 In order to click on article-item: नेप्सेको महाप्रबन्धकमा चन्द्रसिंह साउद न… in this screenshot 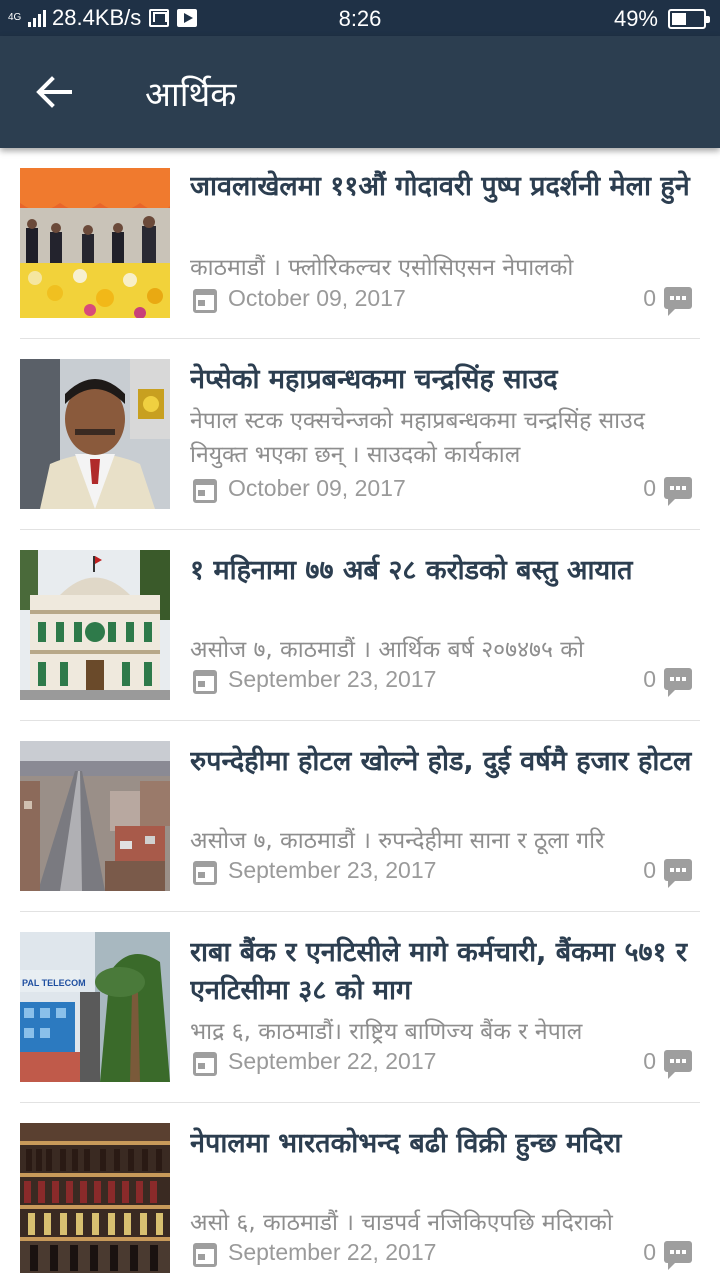, I will do `click(360, 434)`.